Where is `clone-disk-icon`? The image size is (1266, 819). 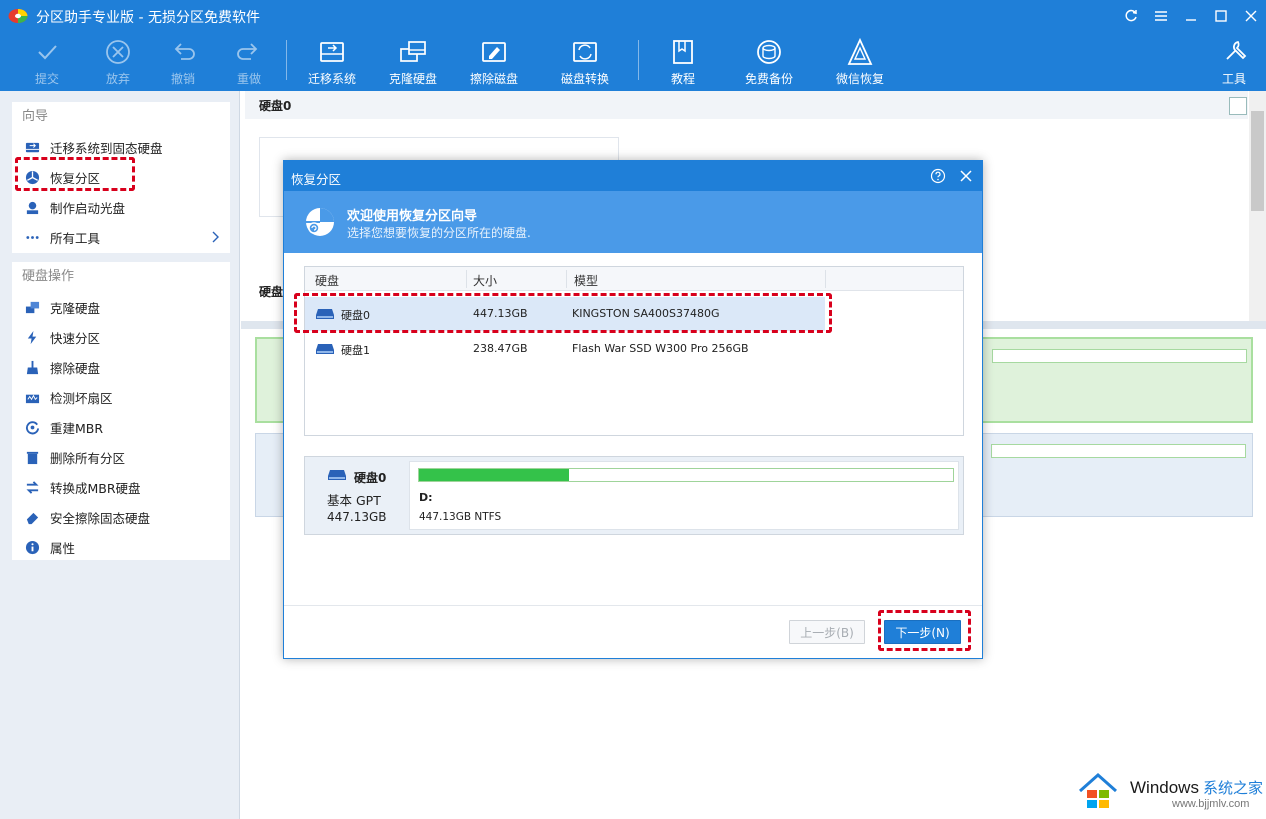
clone-disk-icon is located at coordinates (413, 51).